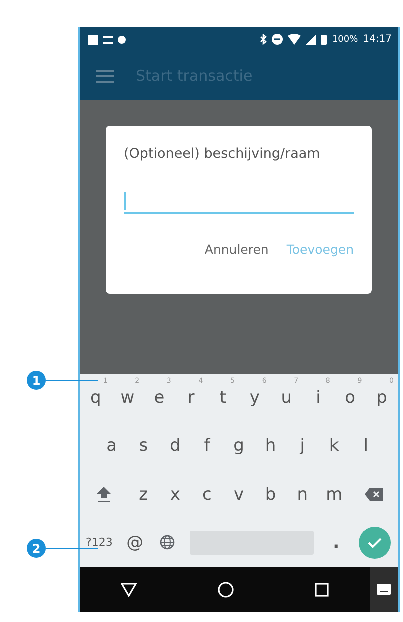 The image size is (403, 622). I want to click on keyboard-key: f, so click(207, 446).